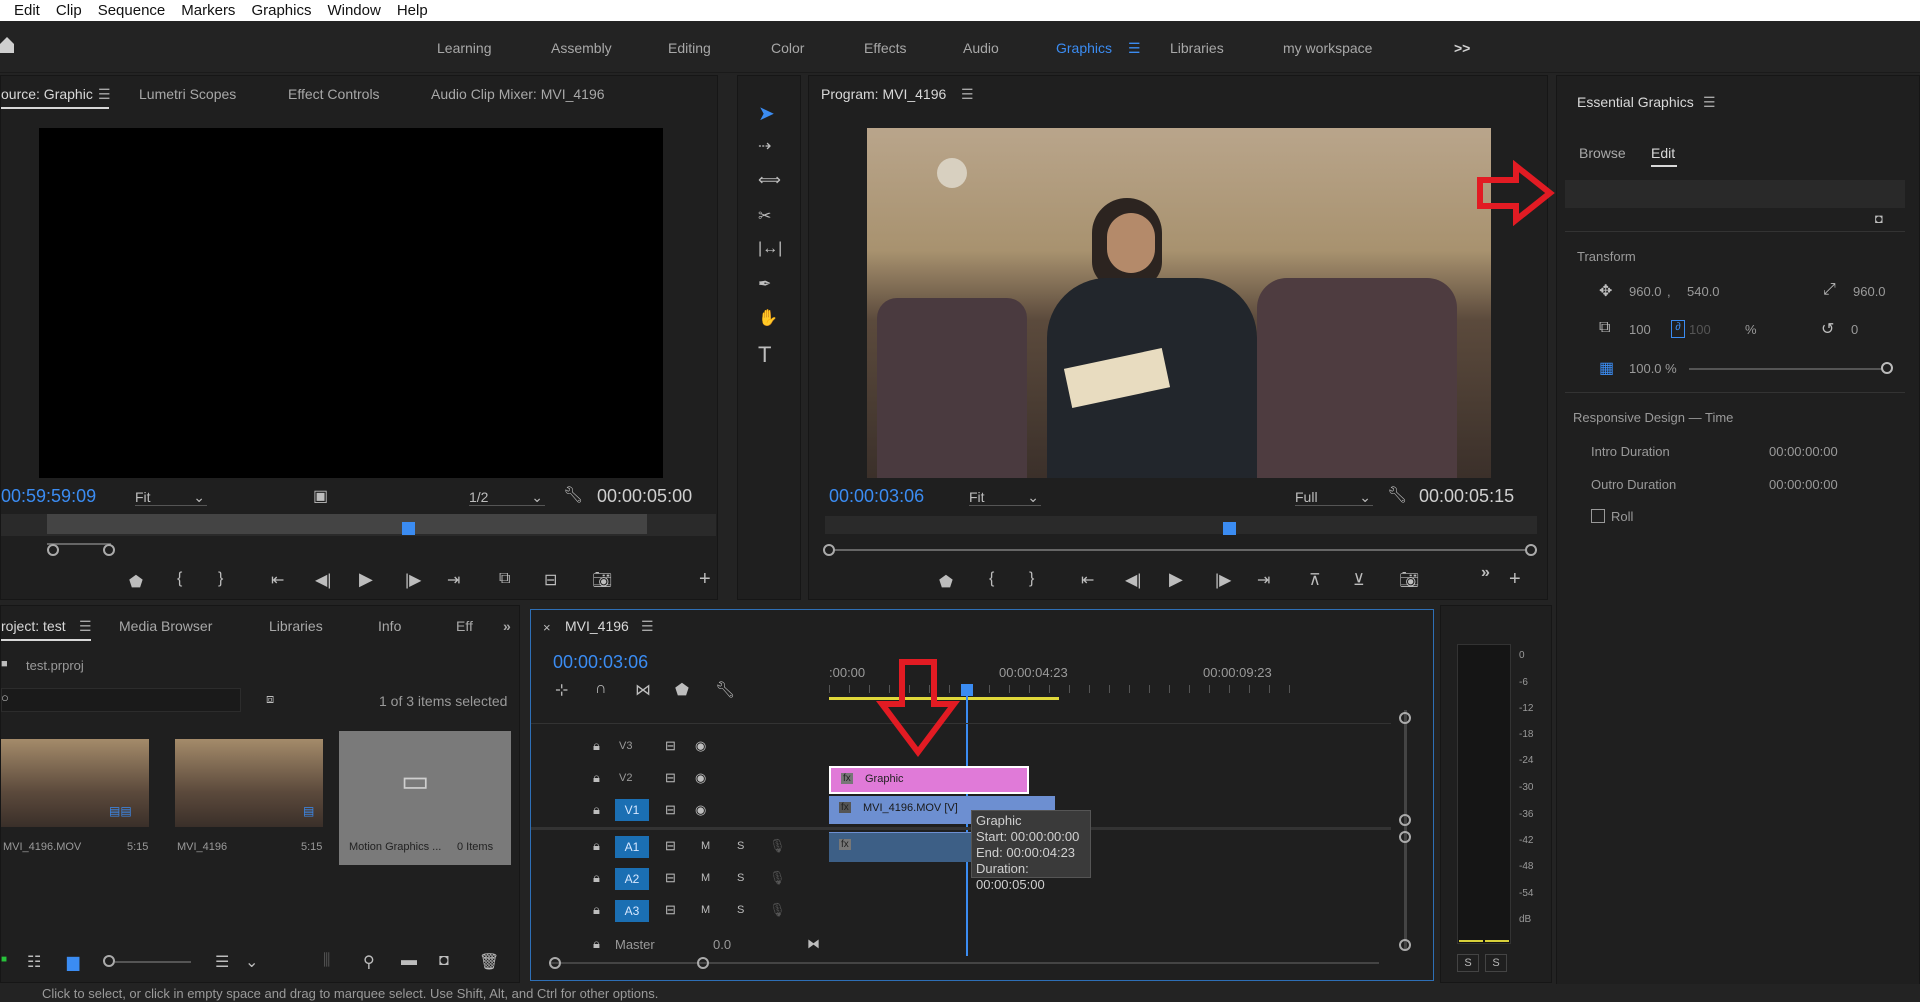 The height and width of the screenshot is (1002, 1920). Describe the element at coordinates (48, 496) in the screenshot. I see `source-timecode: 00:59:59:09` at that location.